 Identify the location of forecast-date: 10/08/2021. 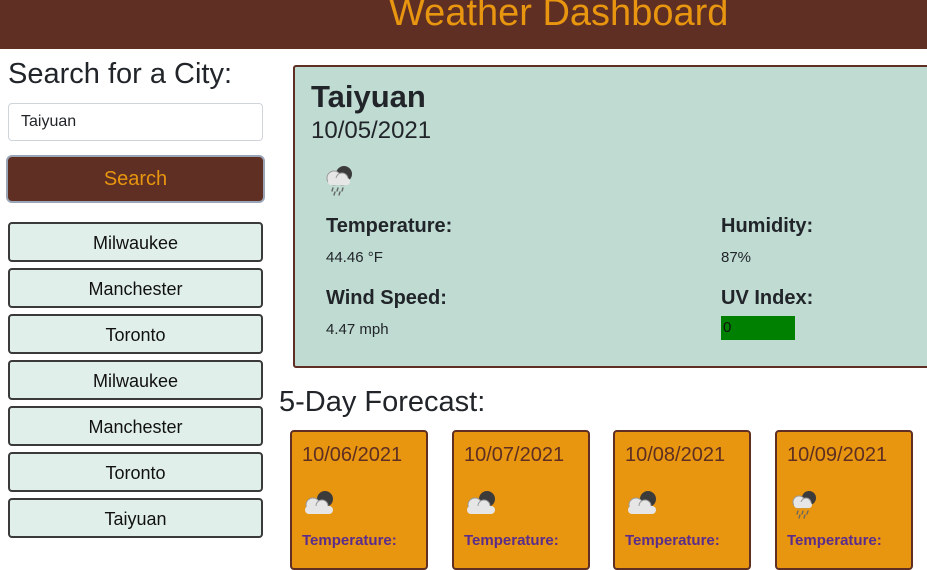
(675, 455).